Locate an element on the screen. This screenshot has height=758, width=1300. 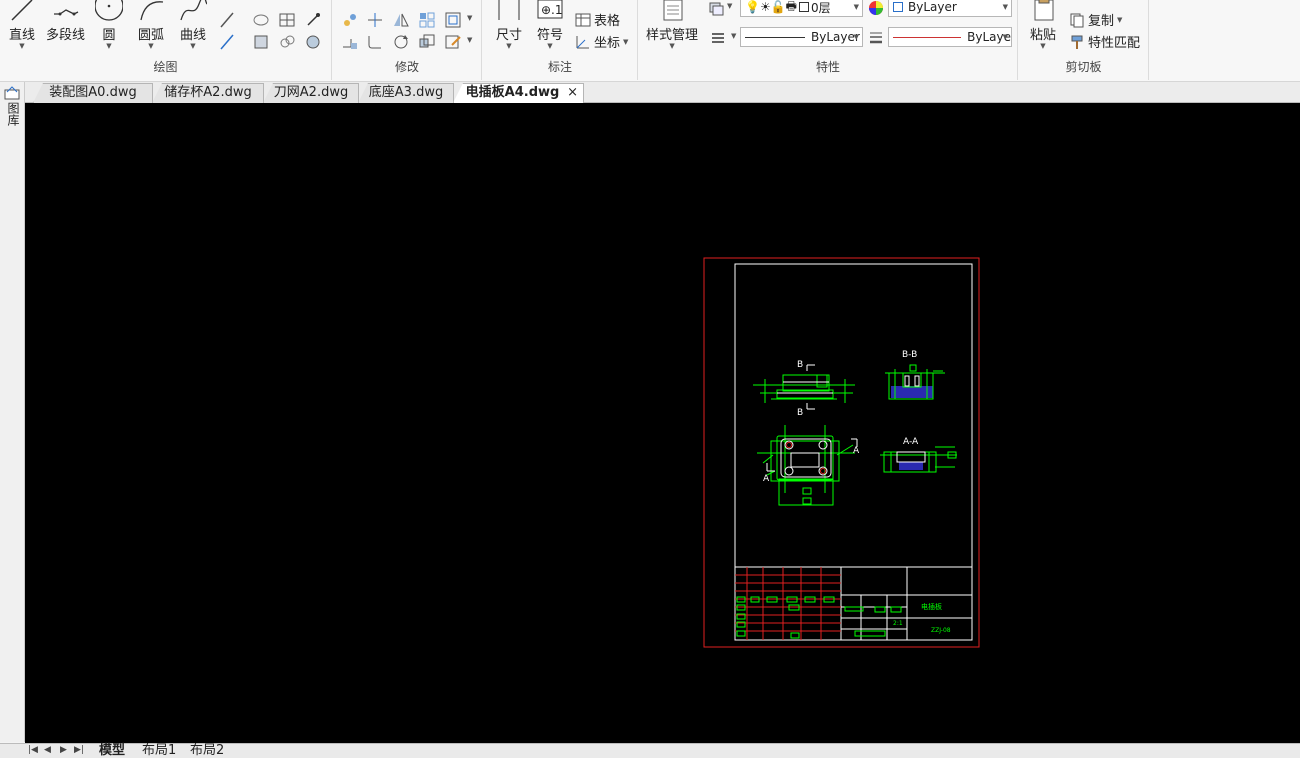
tab-blade-net-a2: 刀网A2.dwg is located at coordinates (311, 93).